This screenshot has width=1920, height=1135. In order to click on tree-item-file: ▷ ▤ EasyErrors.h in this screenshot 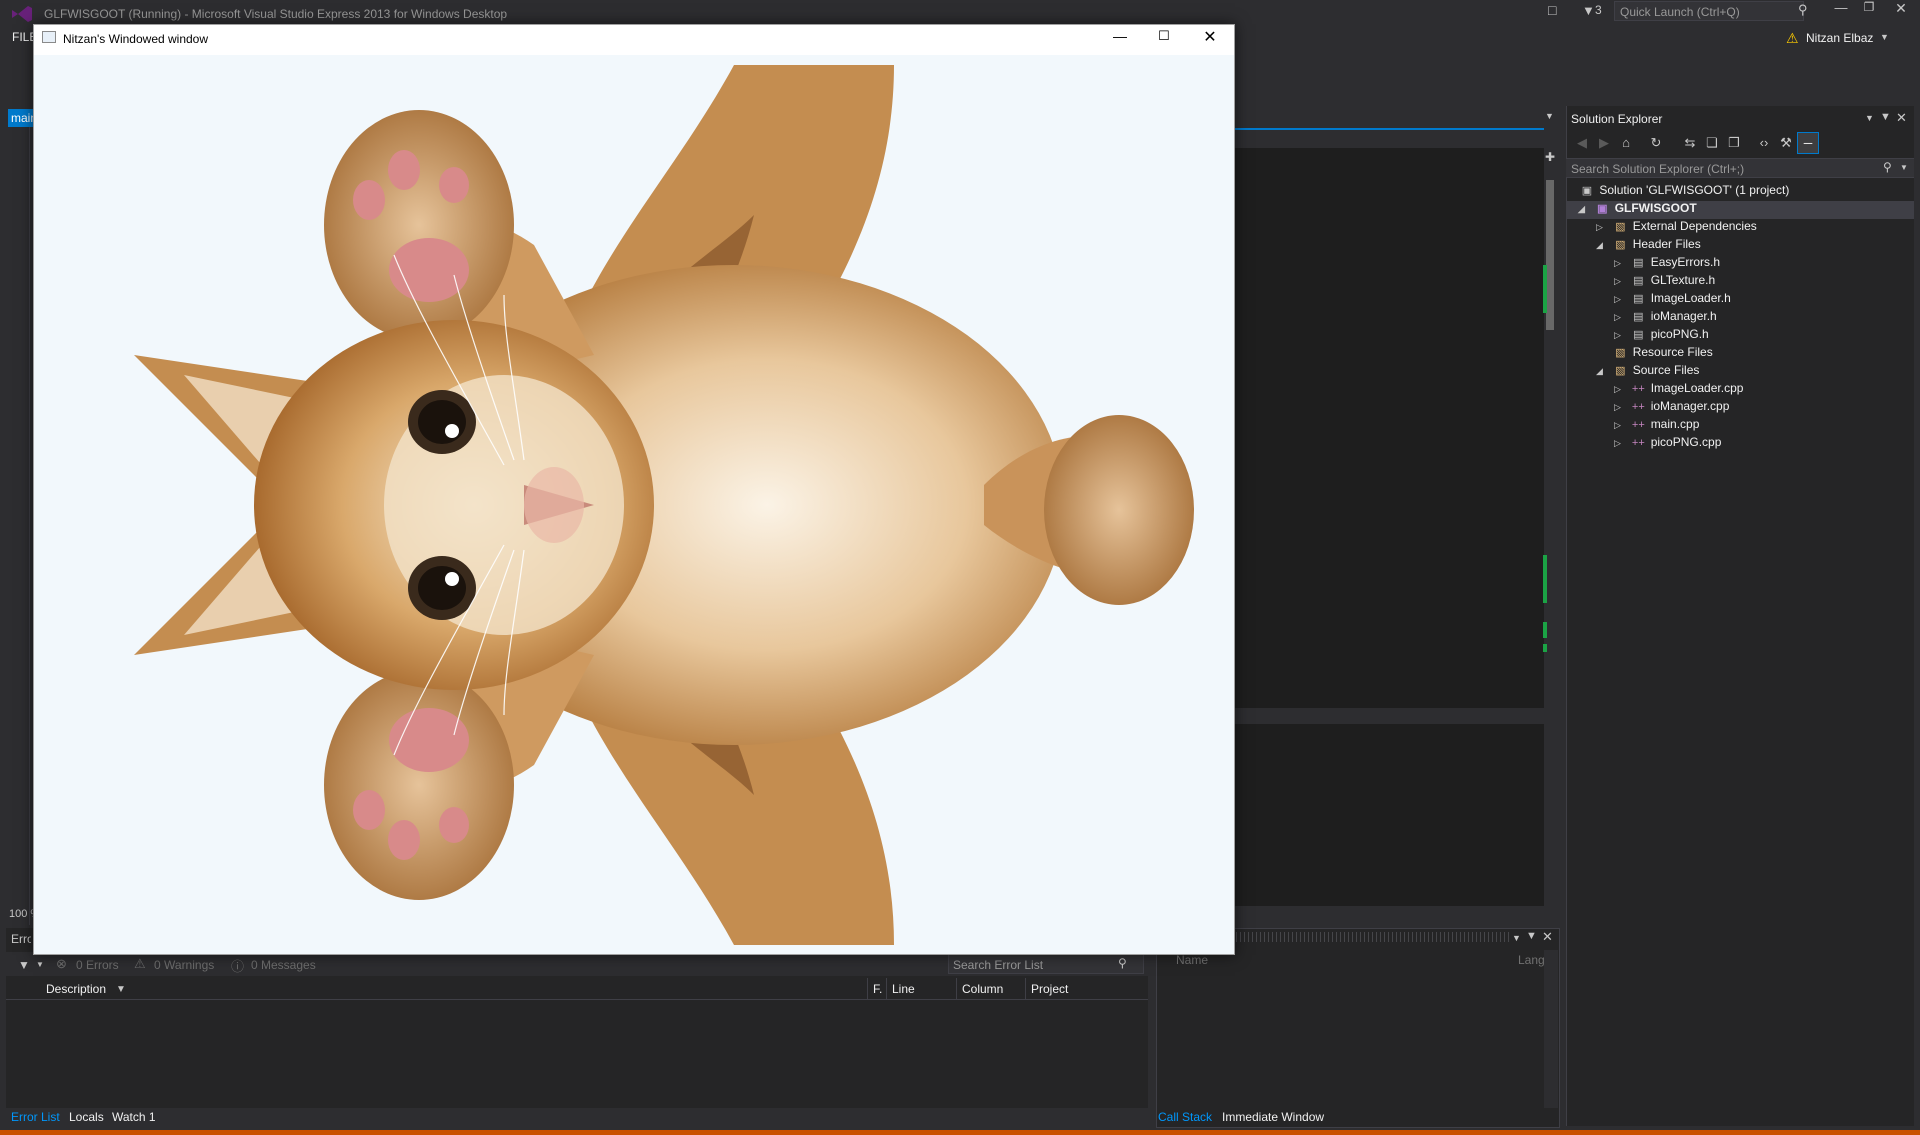, I will do `click(1667, 264)`.